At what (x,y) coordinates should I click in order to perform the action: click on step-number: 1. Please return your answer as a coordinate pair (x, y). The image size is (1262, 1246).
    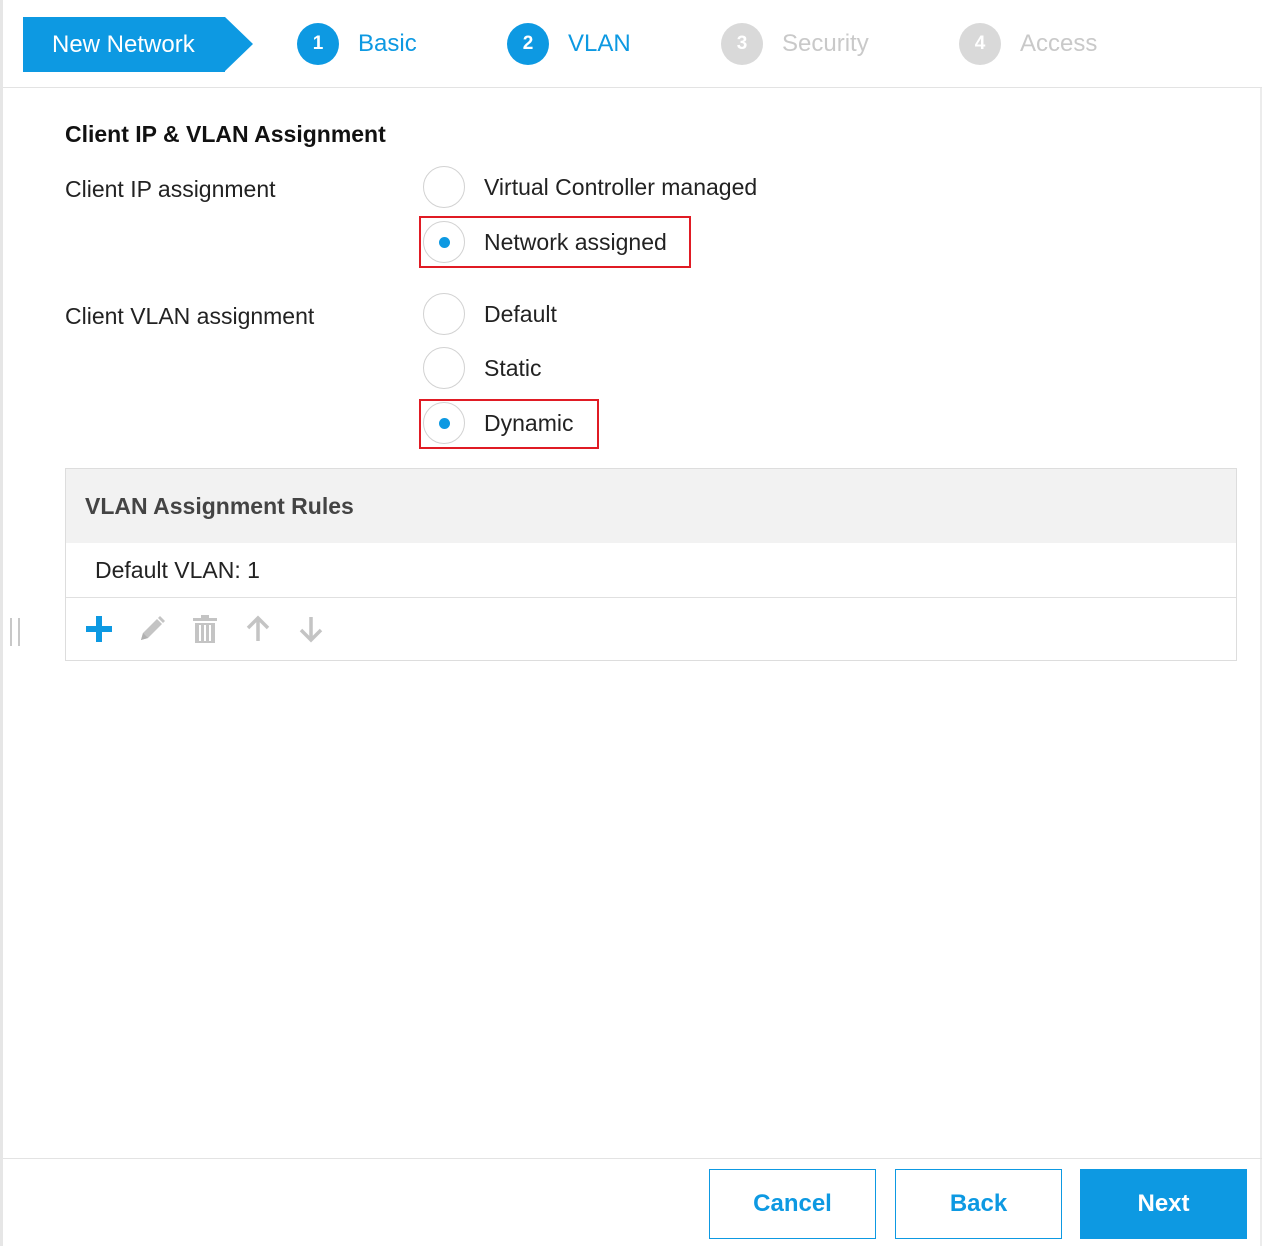
    Looking at the image, I should click on (318, 44).